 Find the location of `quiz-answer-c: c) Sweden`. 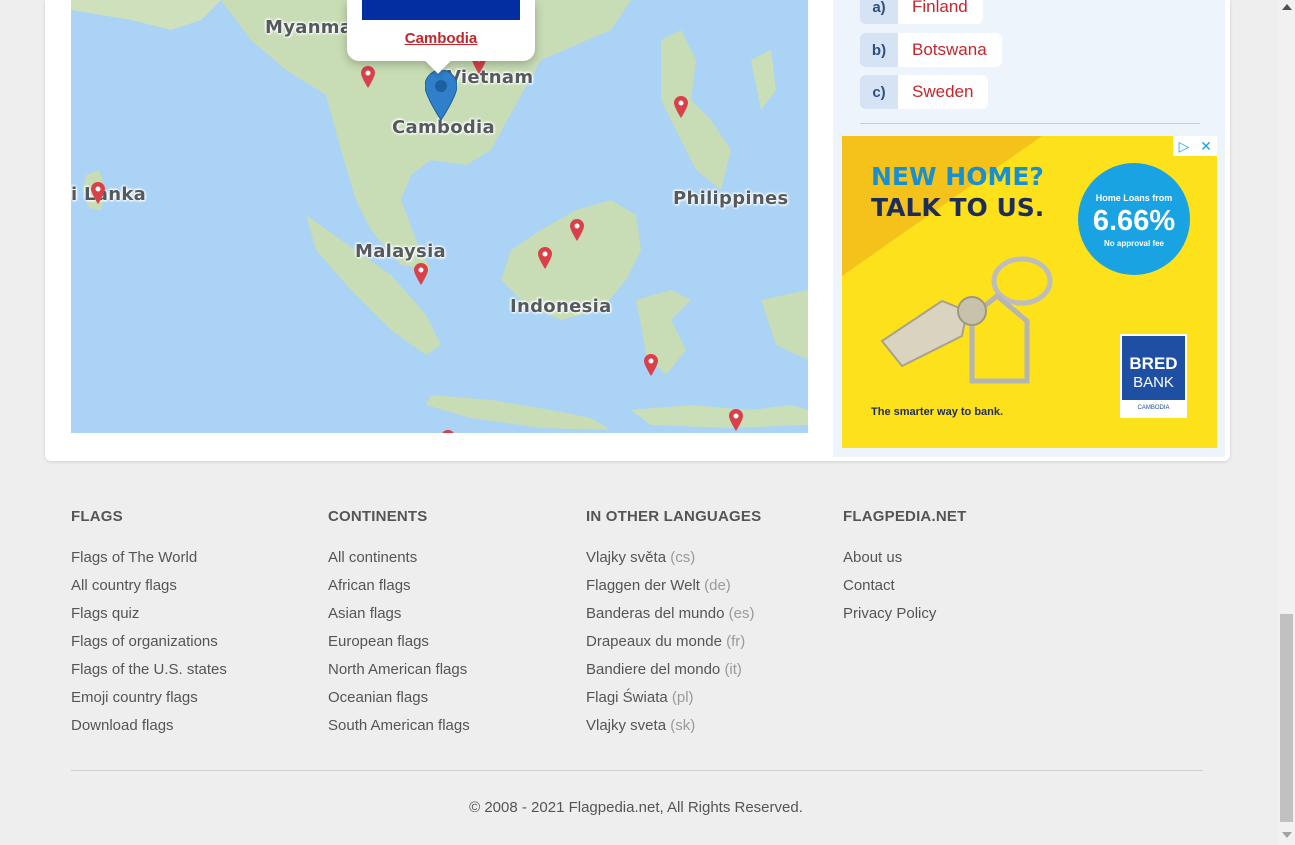

quiz-answer-c: c) Sweden is located at coordinates (924, 92).